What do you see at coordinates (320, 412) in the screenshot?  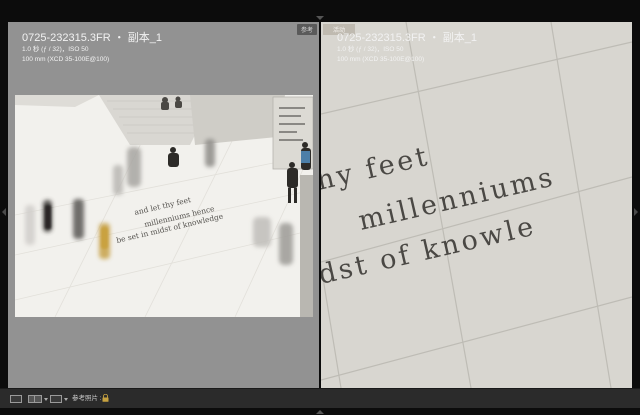 I see `bottom-panel-toggle-icon` at bounding box center [320, 412].